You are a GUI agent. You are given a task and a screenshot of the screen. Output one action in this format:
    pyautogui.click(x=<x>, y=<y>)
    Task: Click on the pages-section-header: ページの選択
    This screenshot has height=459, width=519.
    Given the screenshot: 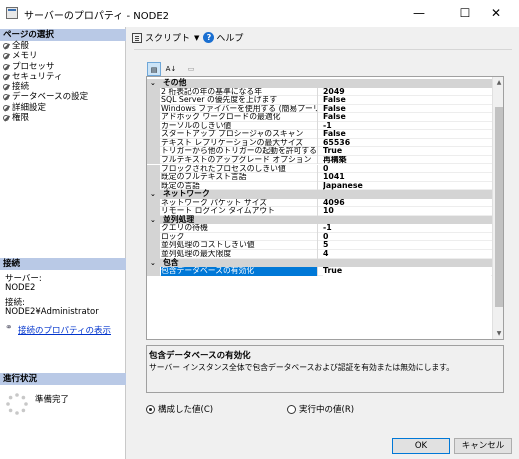 What is the action you would take?
    pyautogui.click(x=63, y=35)
    